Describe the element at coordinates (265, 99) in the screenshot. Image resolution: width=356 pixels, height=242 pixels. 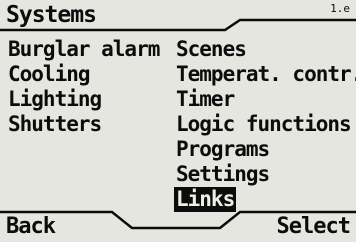
I see `menu-item-timer: Timer` at that location.